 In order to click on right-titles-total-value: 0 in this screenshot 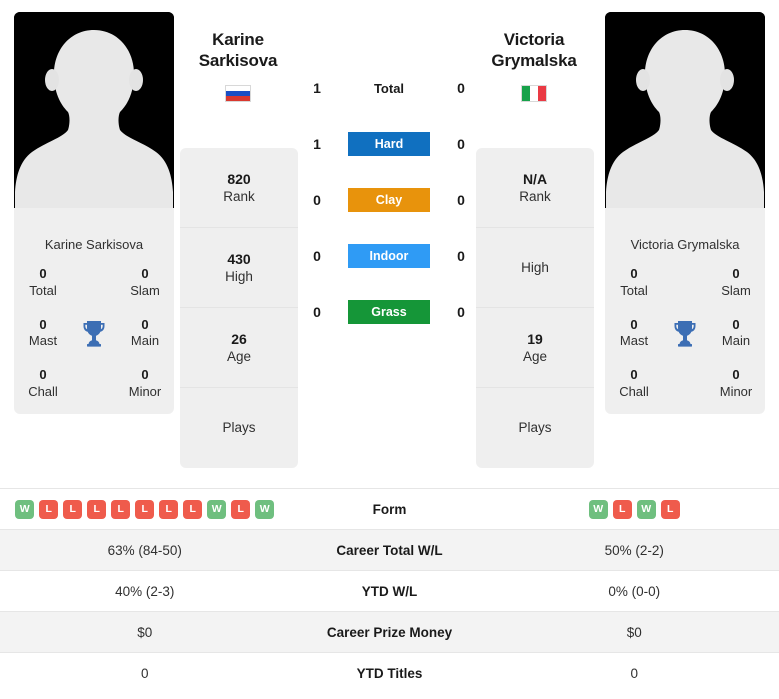, I will do `click(634, 274)`.